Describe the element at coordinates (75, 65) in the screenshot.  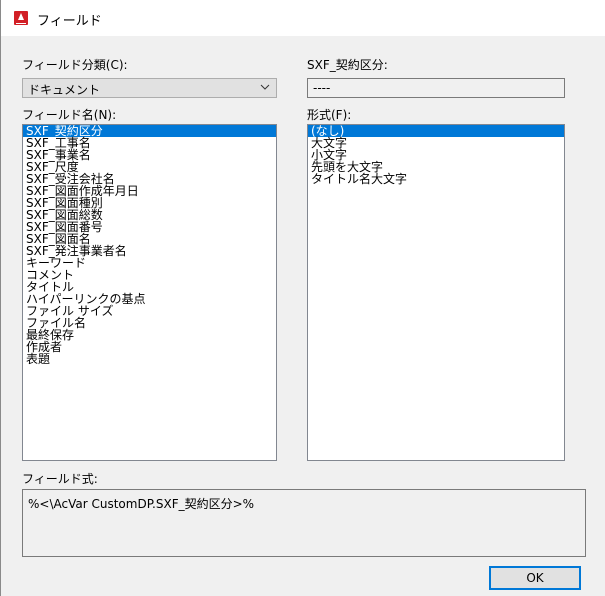
I see `category-label: フィールド分類(C):` at that location.